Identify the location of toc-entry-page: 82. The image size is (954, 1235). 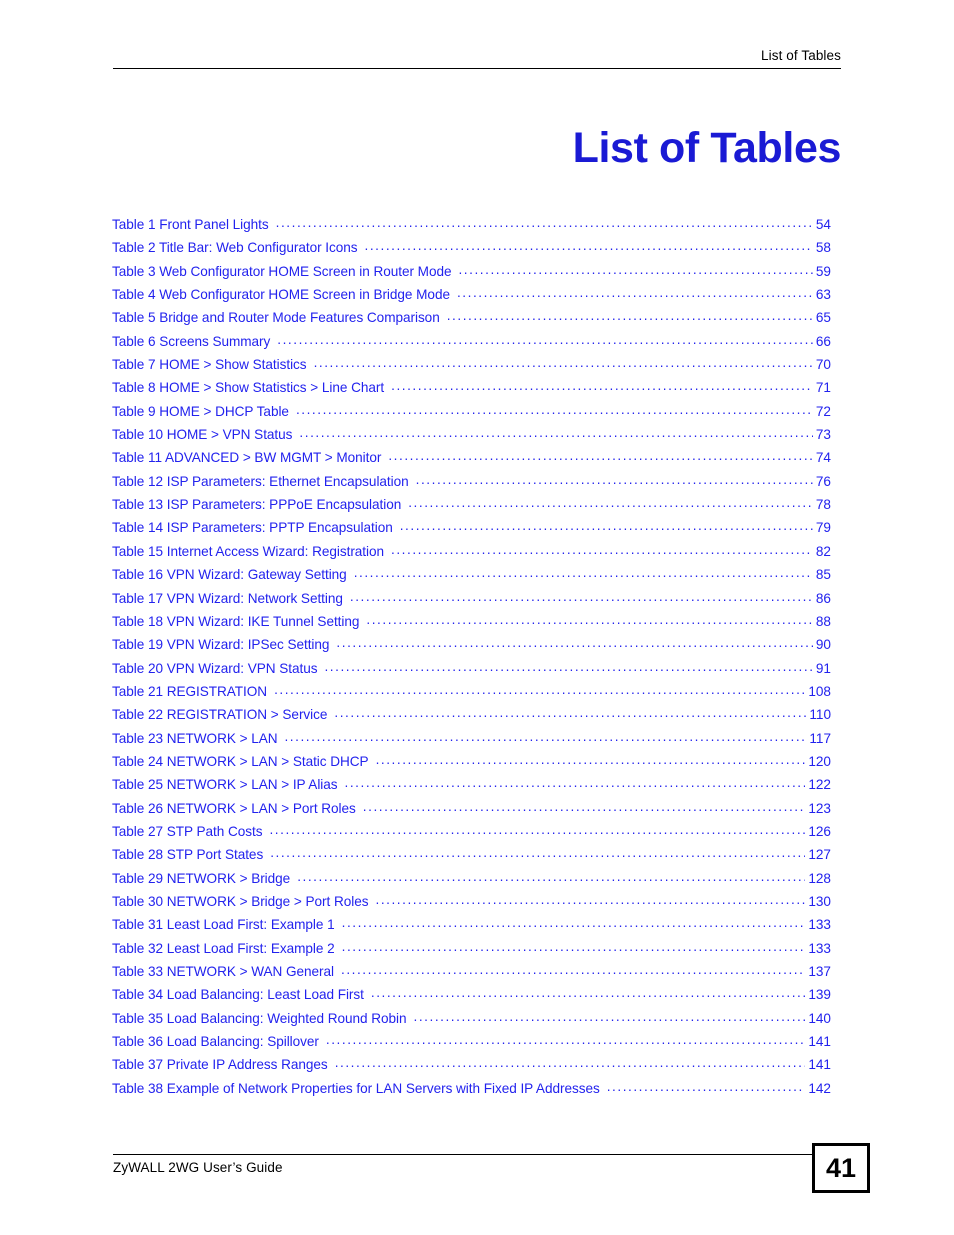
(823, 551).